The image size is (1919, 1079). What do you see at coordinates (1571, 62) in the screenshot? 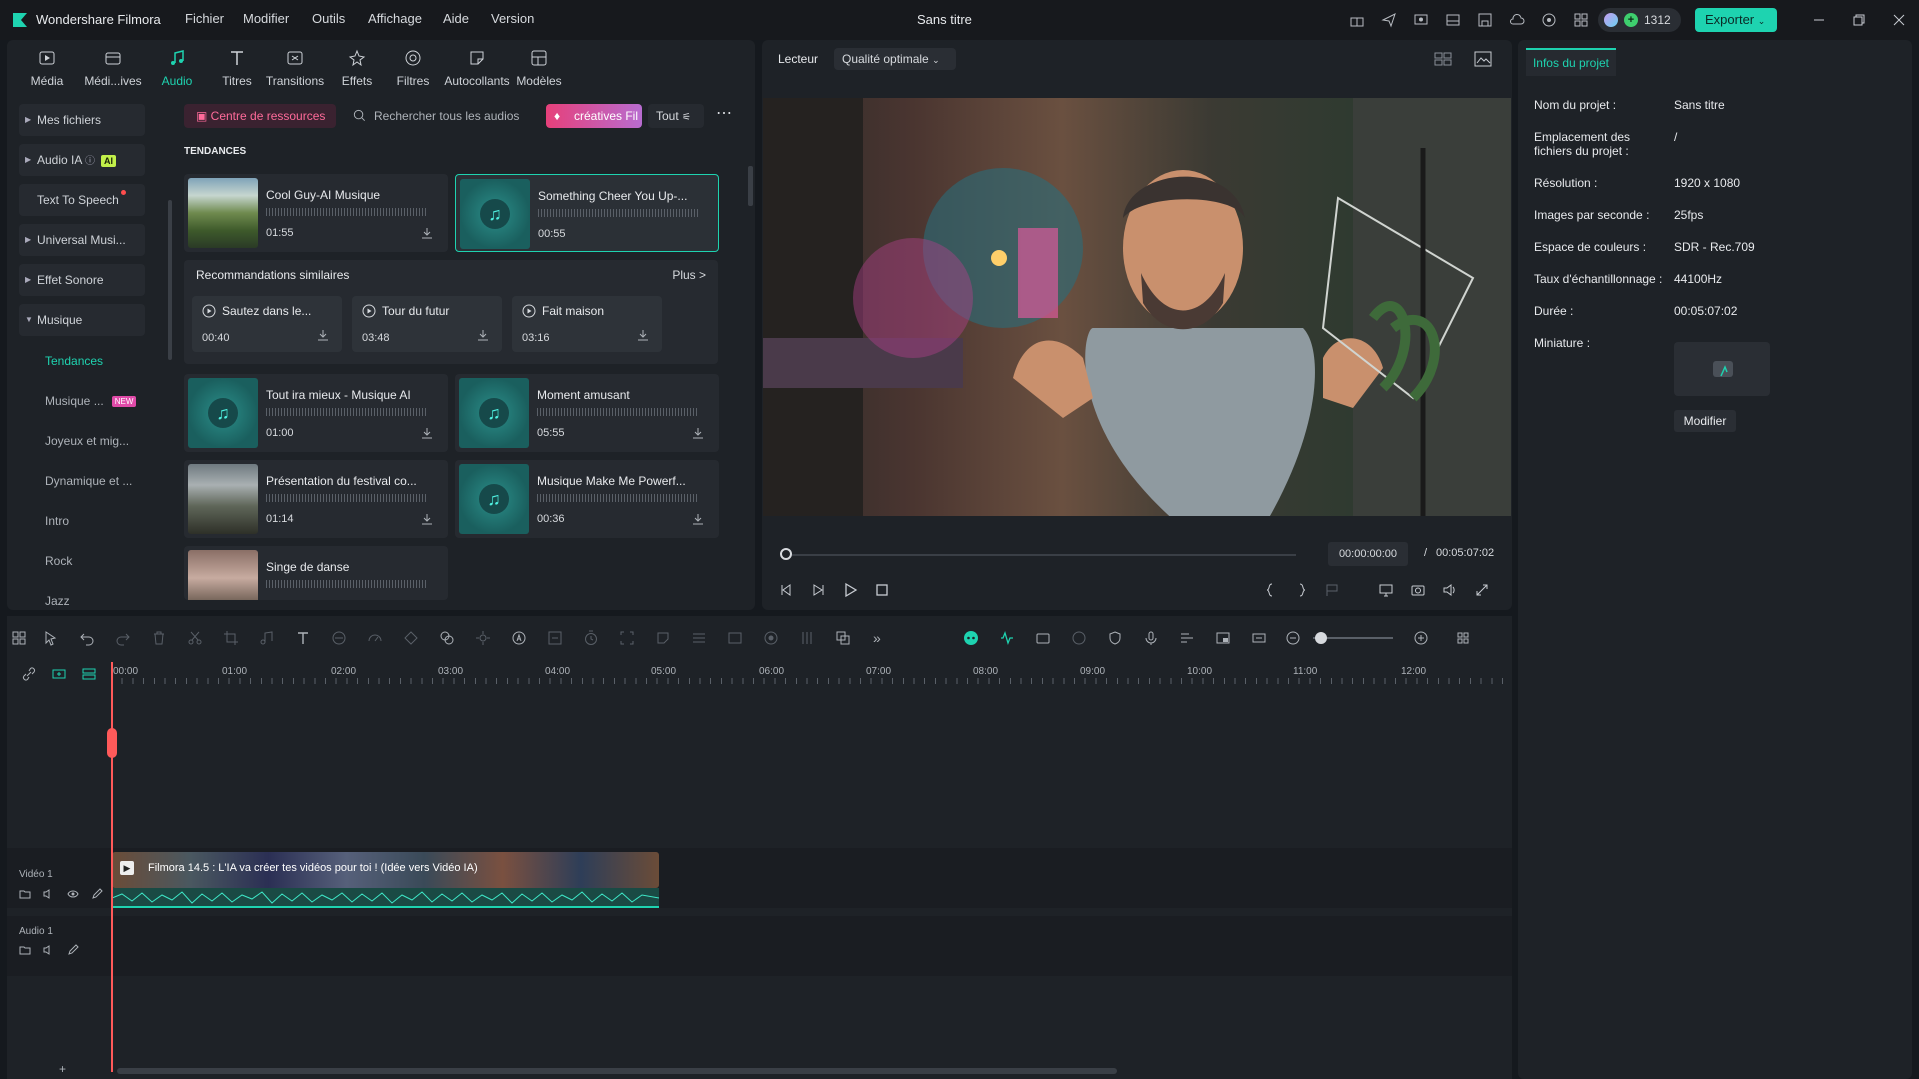
I see `tab-project-info: Infos du projet` at bounding box center [1571, 62].